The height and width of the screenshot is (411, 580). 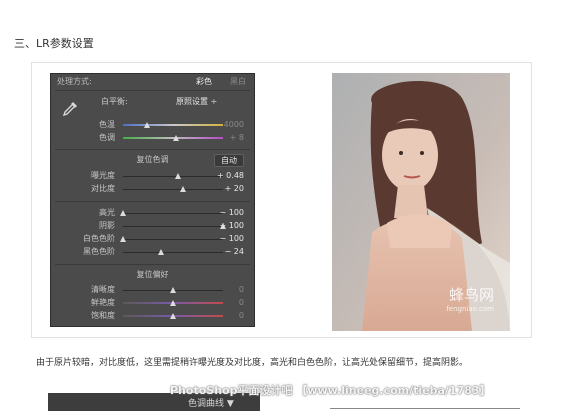 I want to click on saturation-value: 0, so click(x=229, y=316).